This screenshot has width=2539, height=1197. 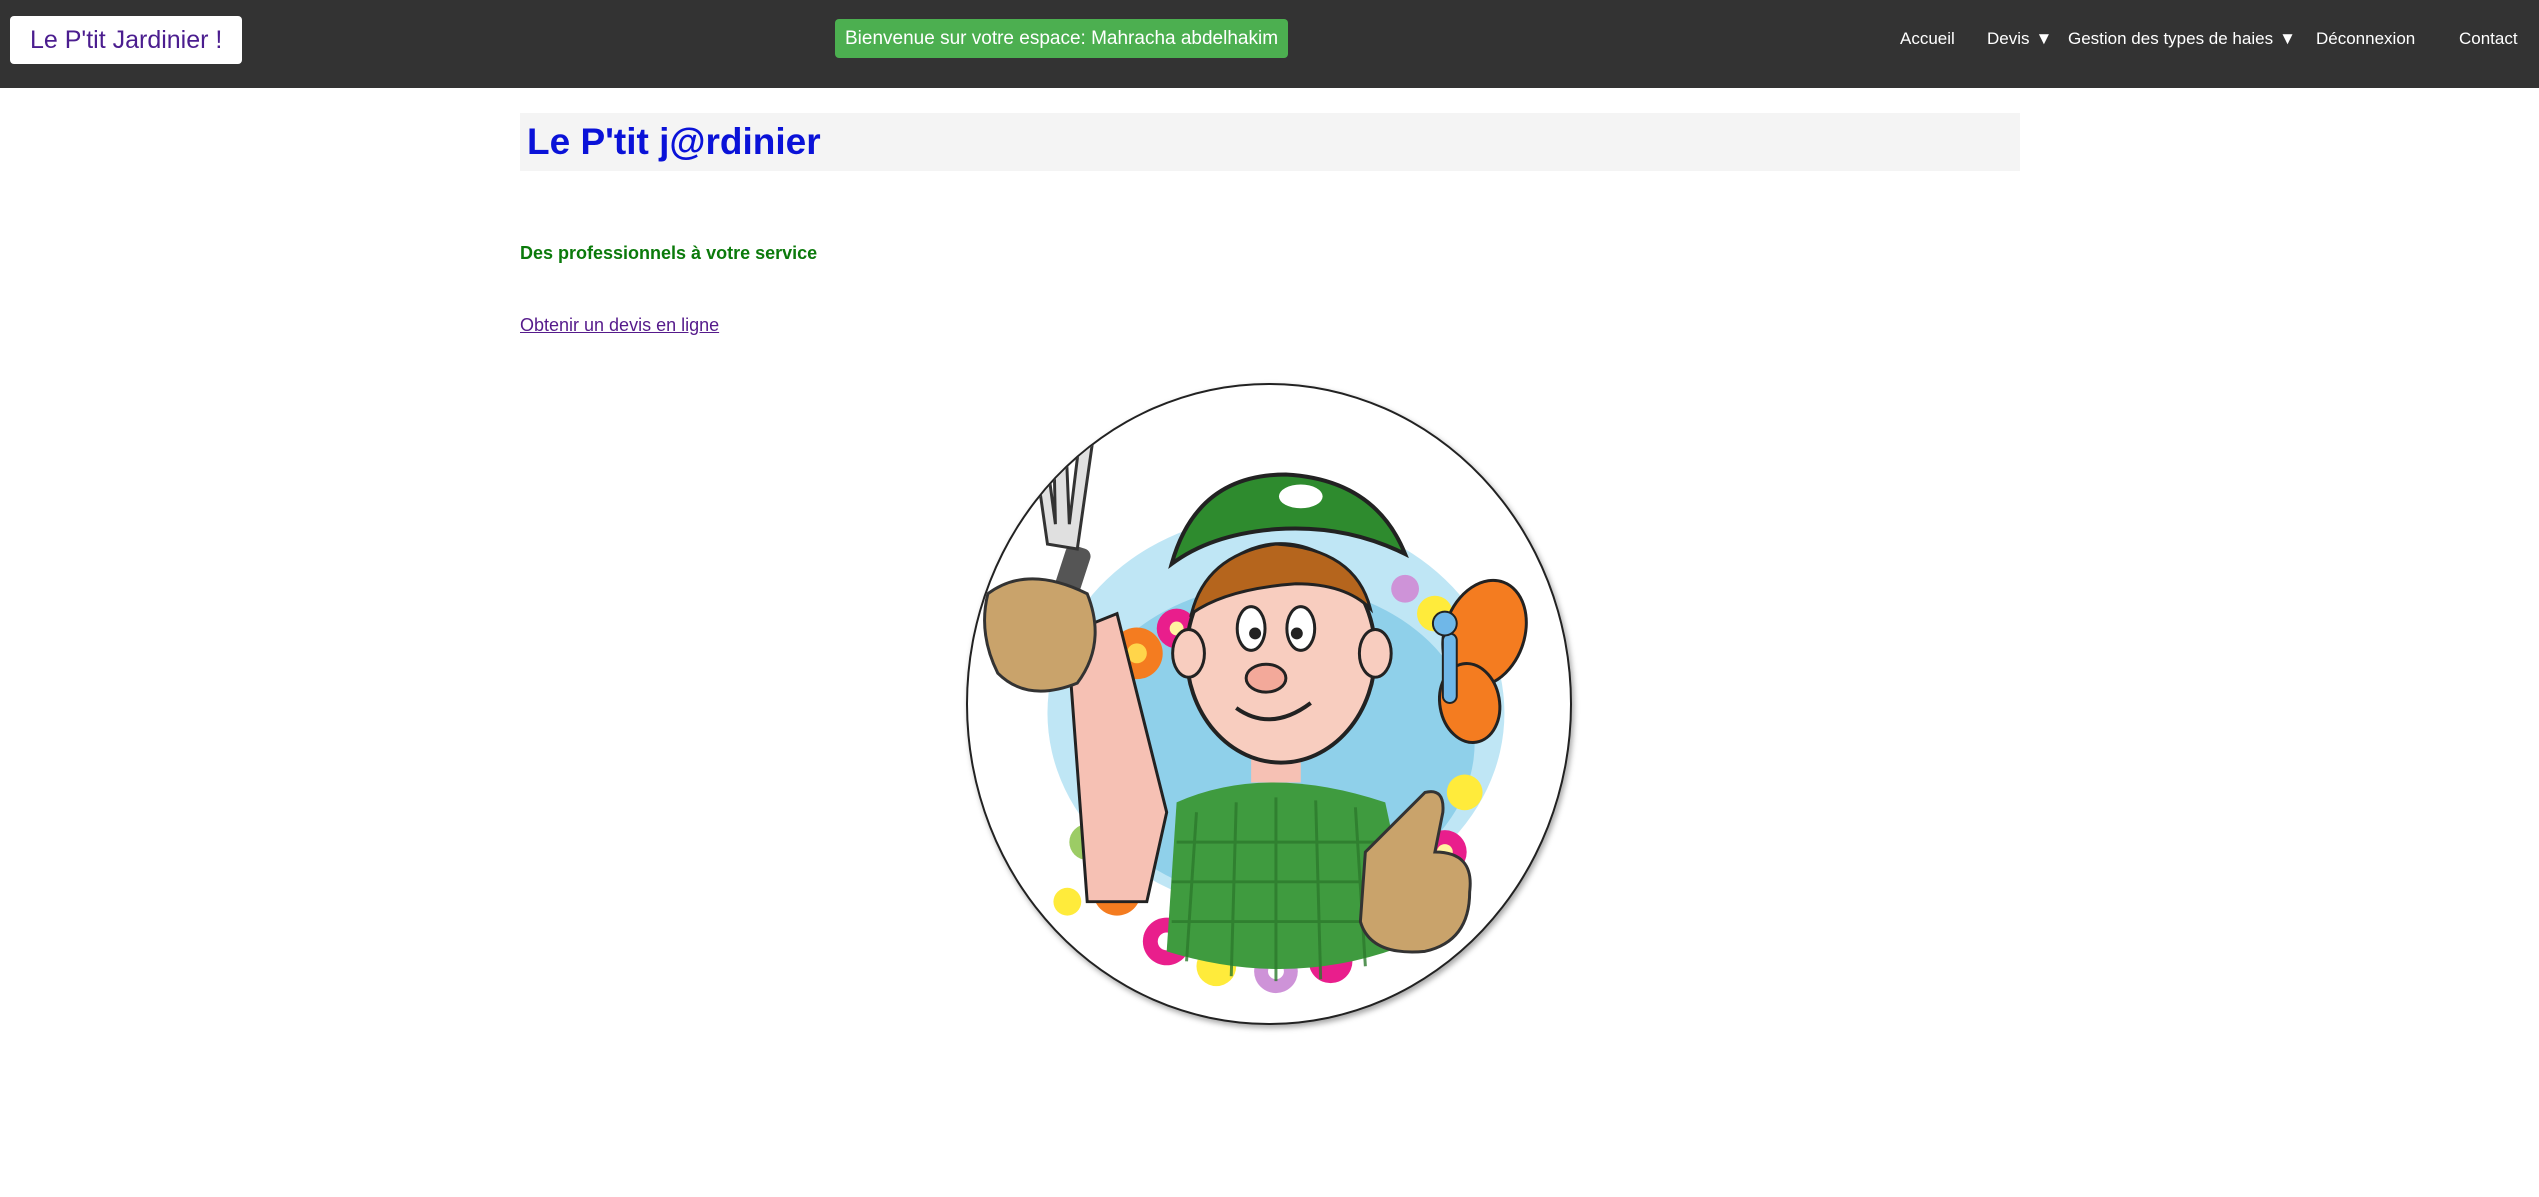 I want to click on gardener-illustration, so click(x=1269, y=704).